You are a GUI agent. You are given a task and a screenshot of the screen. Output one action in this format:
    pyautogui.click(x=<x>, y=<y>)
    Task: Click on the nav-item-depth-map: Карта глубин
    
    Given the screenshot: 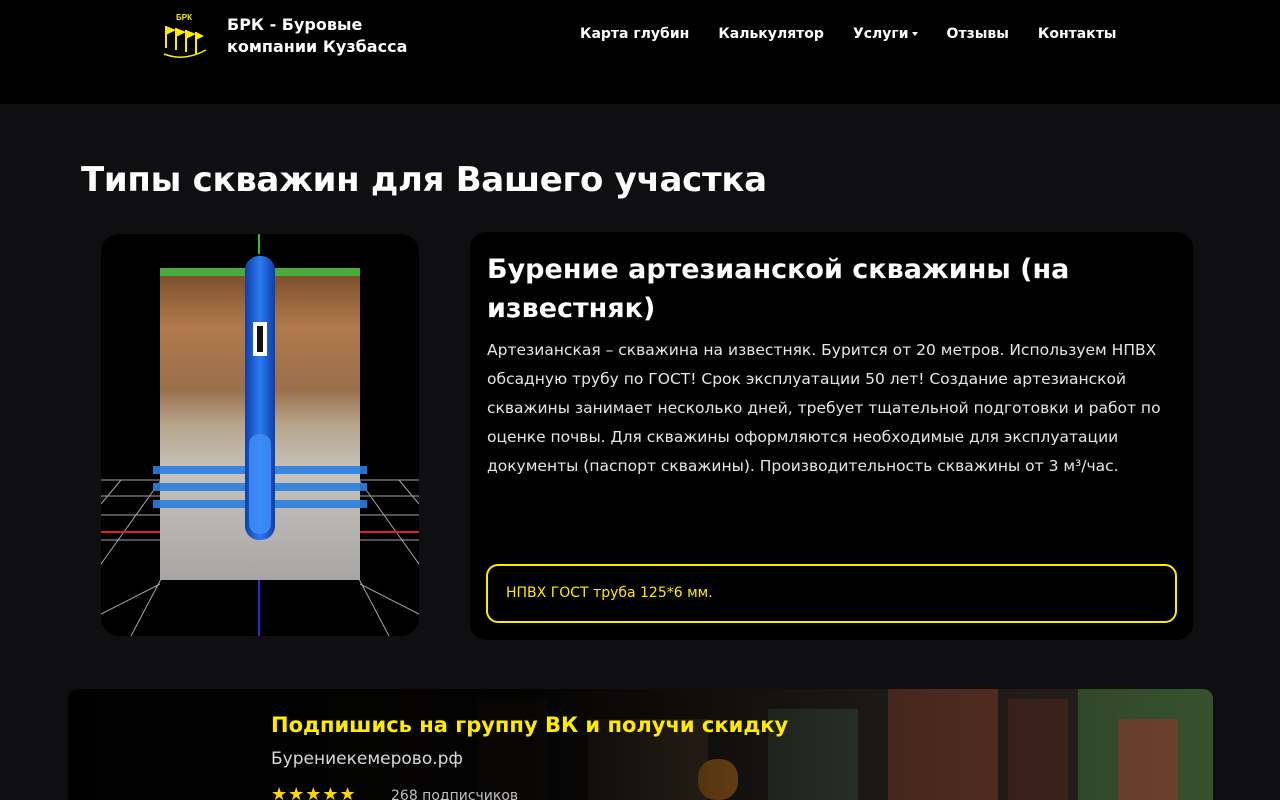 What is the action you would take?
    pyautogui.click(x=634, y=34)
    